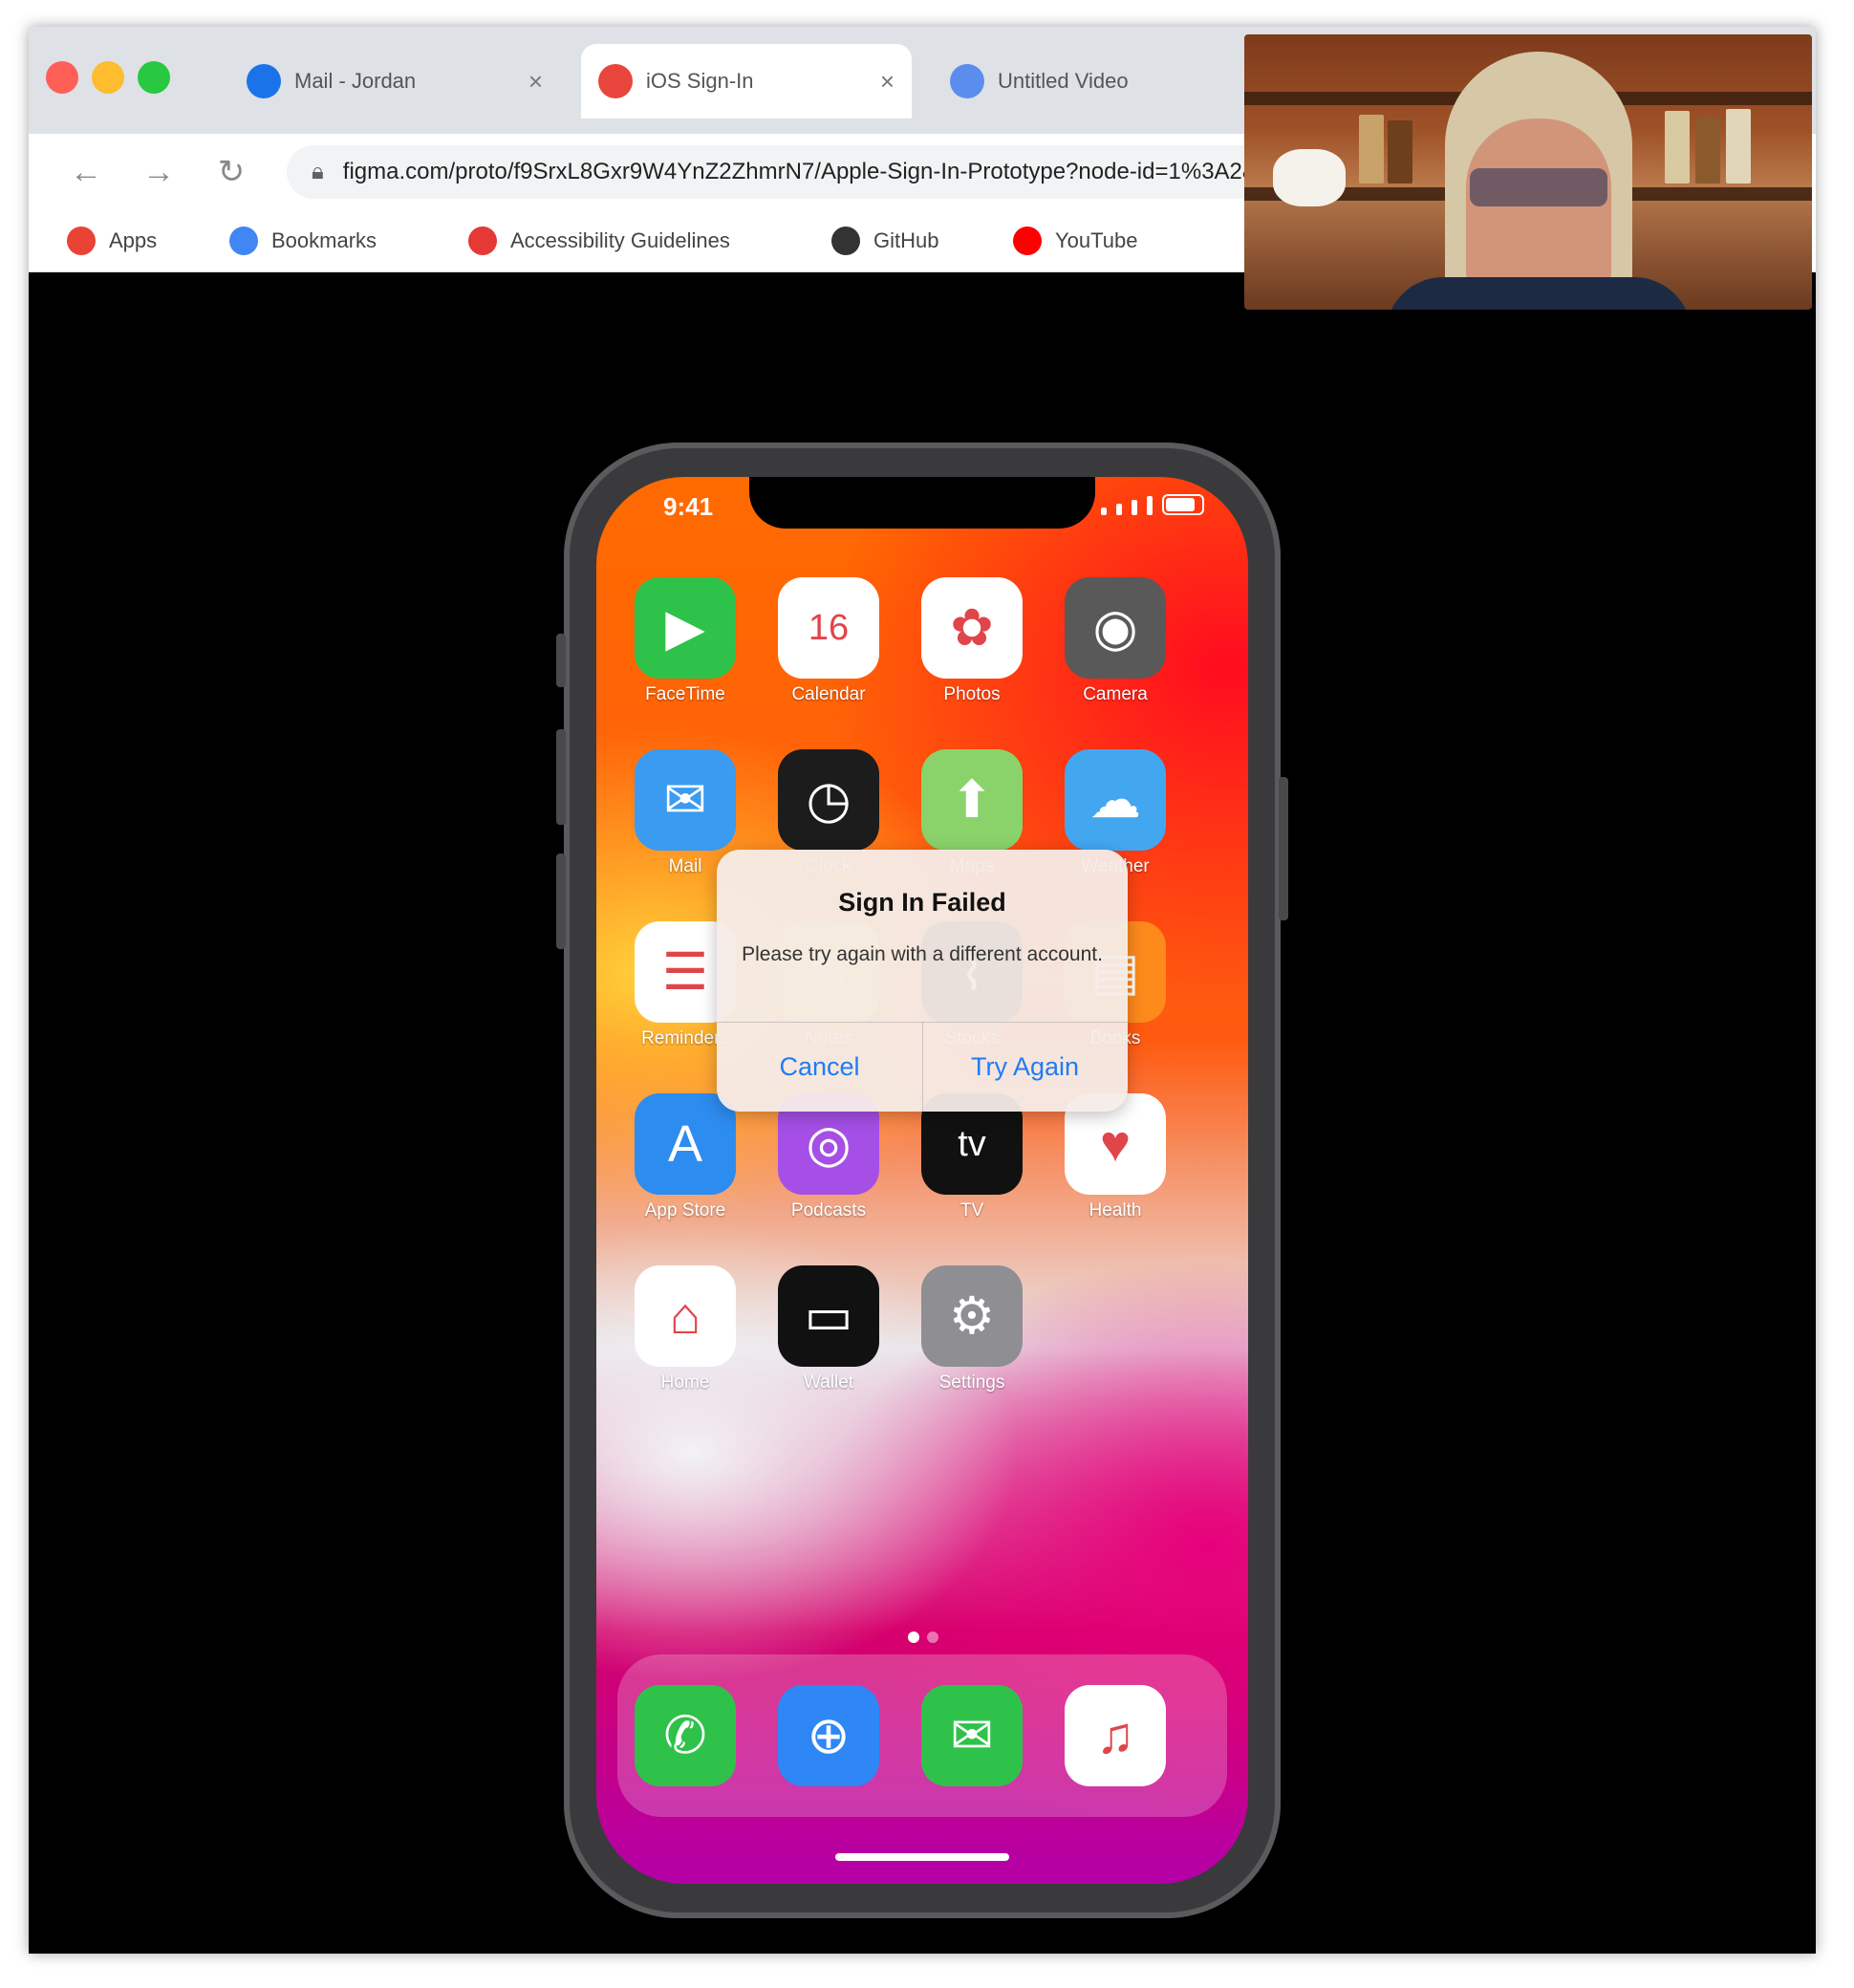 The image size is (1854, 1988). I want to click on minimize-window-button, so click(108, 77).